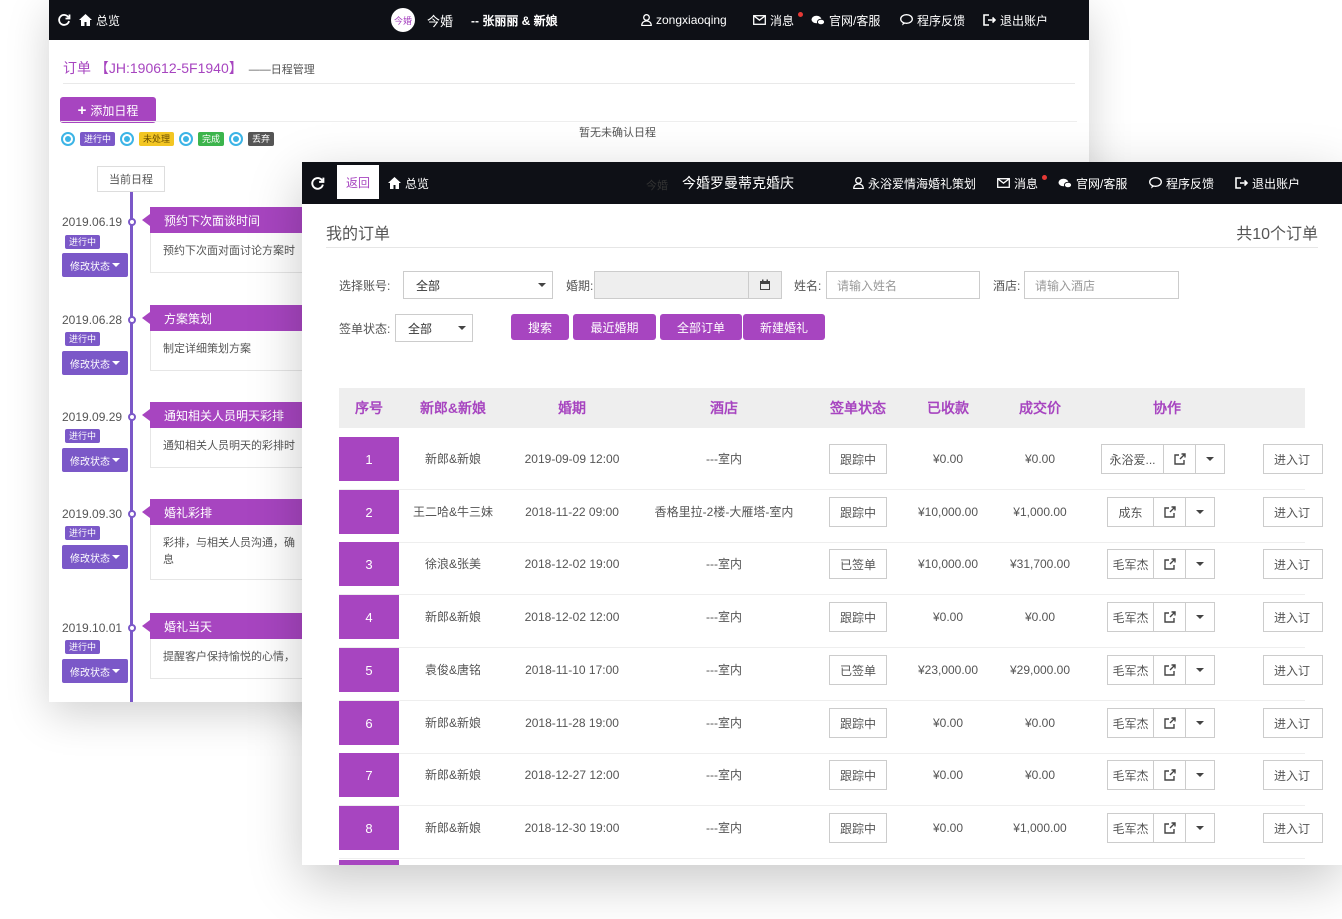 This screenshot has width=1342, height=919. Describe the element at coordinates (701, 327) in the screenshot. I see `all-orders-button: 全部订单` at that location.